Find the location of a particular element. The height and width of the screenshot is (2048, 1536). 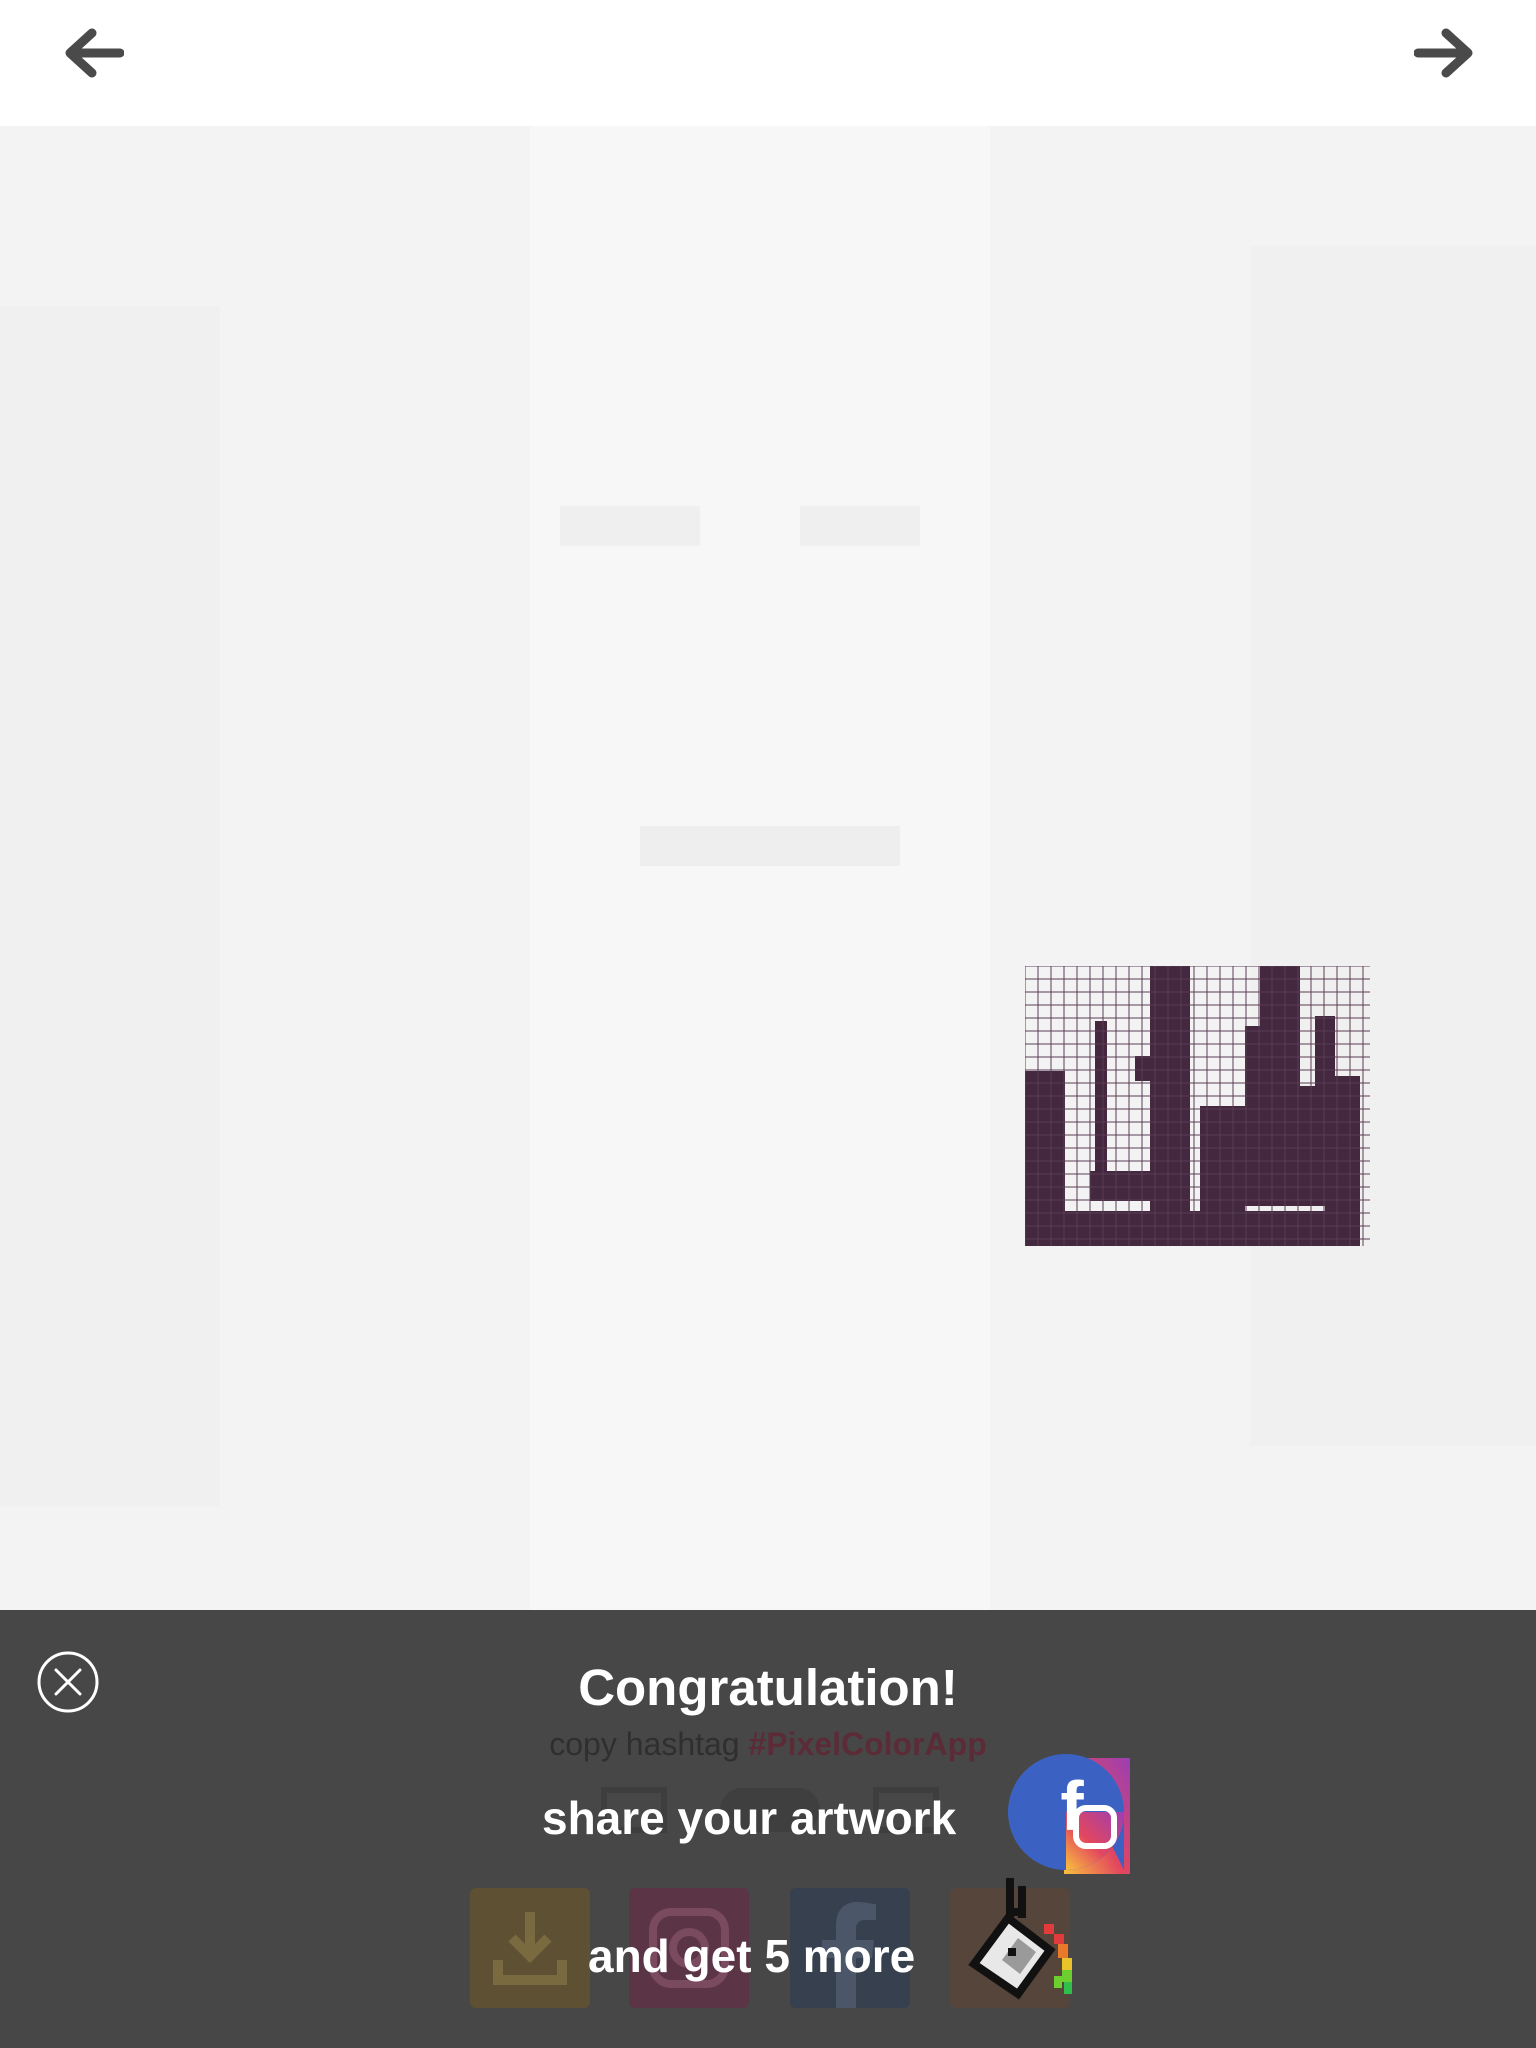

next-button is located at coordinates (1446, 53).